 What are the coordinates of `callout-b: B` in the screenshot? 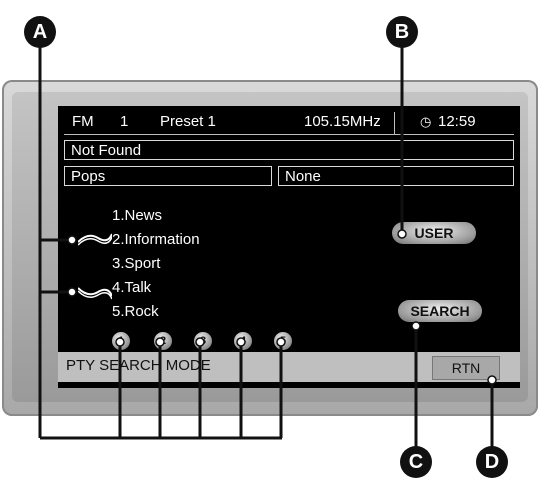 It's located at (402, 32).